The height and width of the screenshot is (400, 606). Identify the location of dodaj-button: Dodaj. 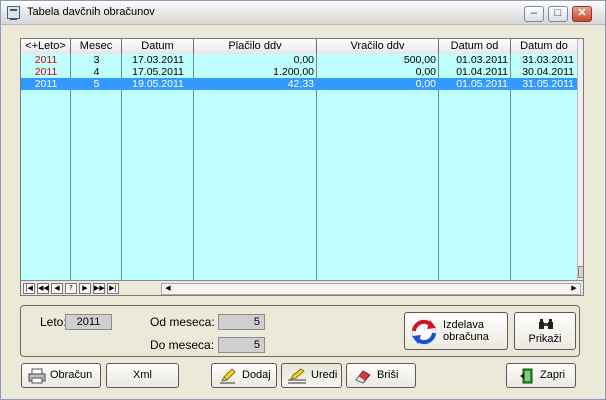
(244, 375).